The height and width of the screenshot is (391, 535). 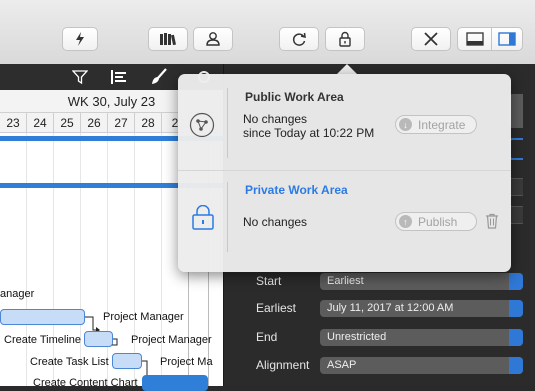 I want to click on person-icon, so click(x=213, y=39).